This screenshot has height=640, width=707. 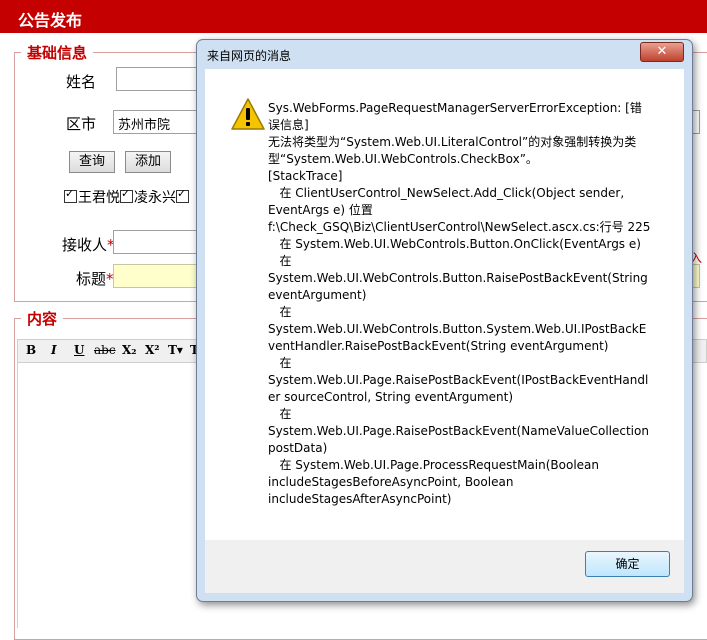 I want to click on close-button: ✕, so click(x=662, y=52).